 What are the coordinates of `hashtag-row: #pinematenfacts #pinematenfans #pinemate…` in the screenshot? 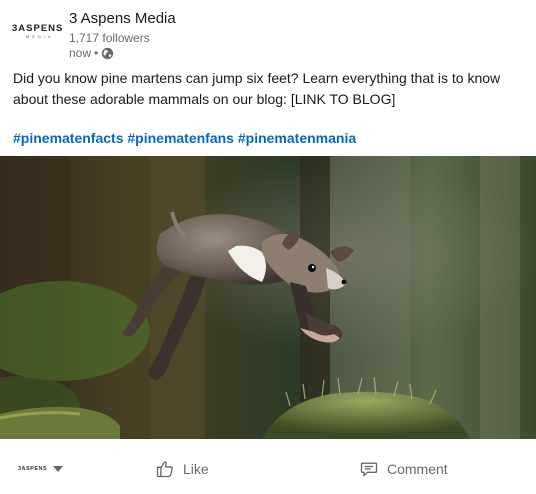 It's located at (184, 138).